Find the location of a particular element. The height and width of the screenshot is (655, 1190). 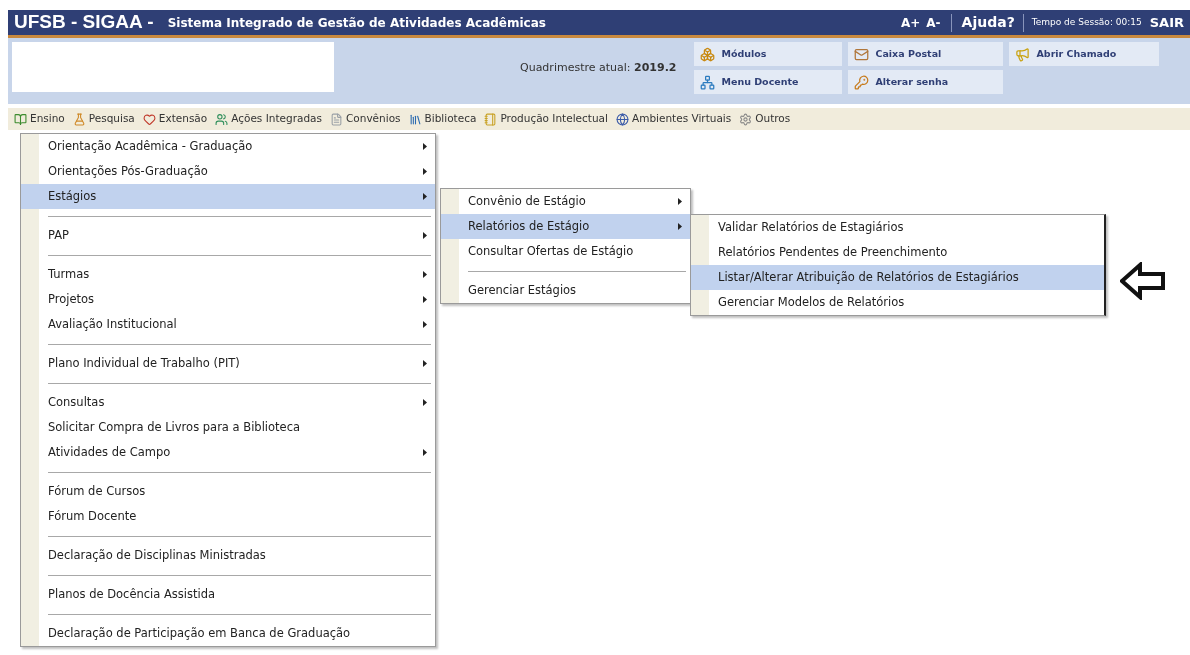

people-icon is located at coordinates (222, 119).